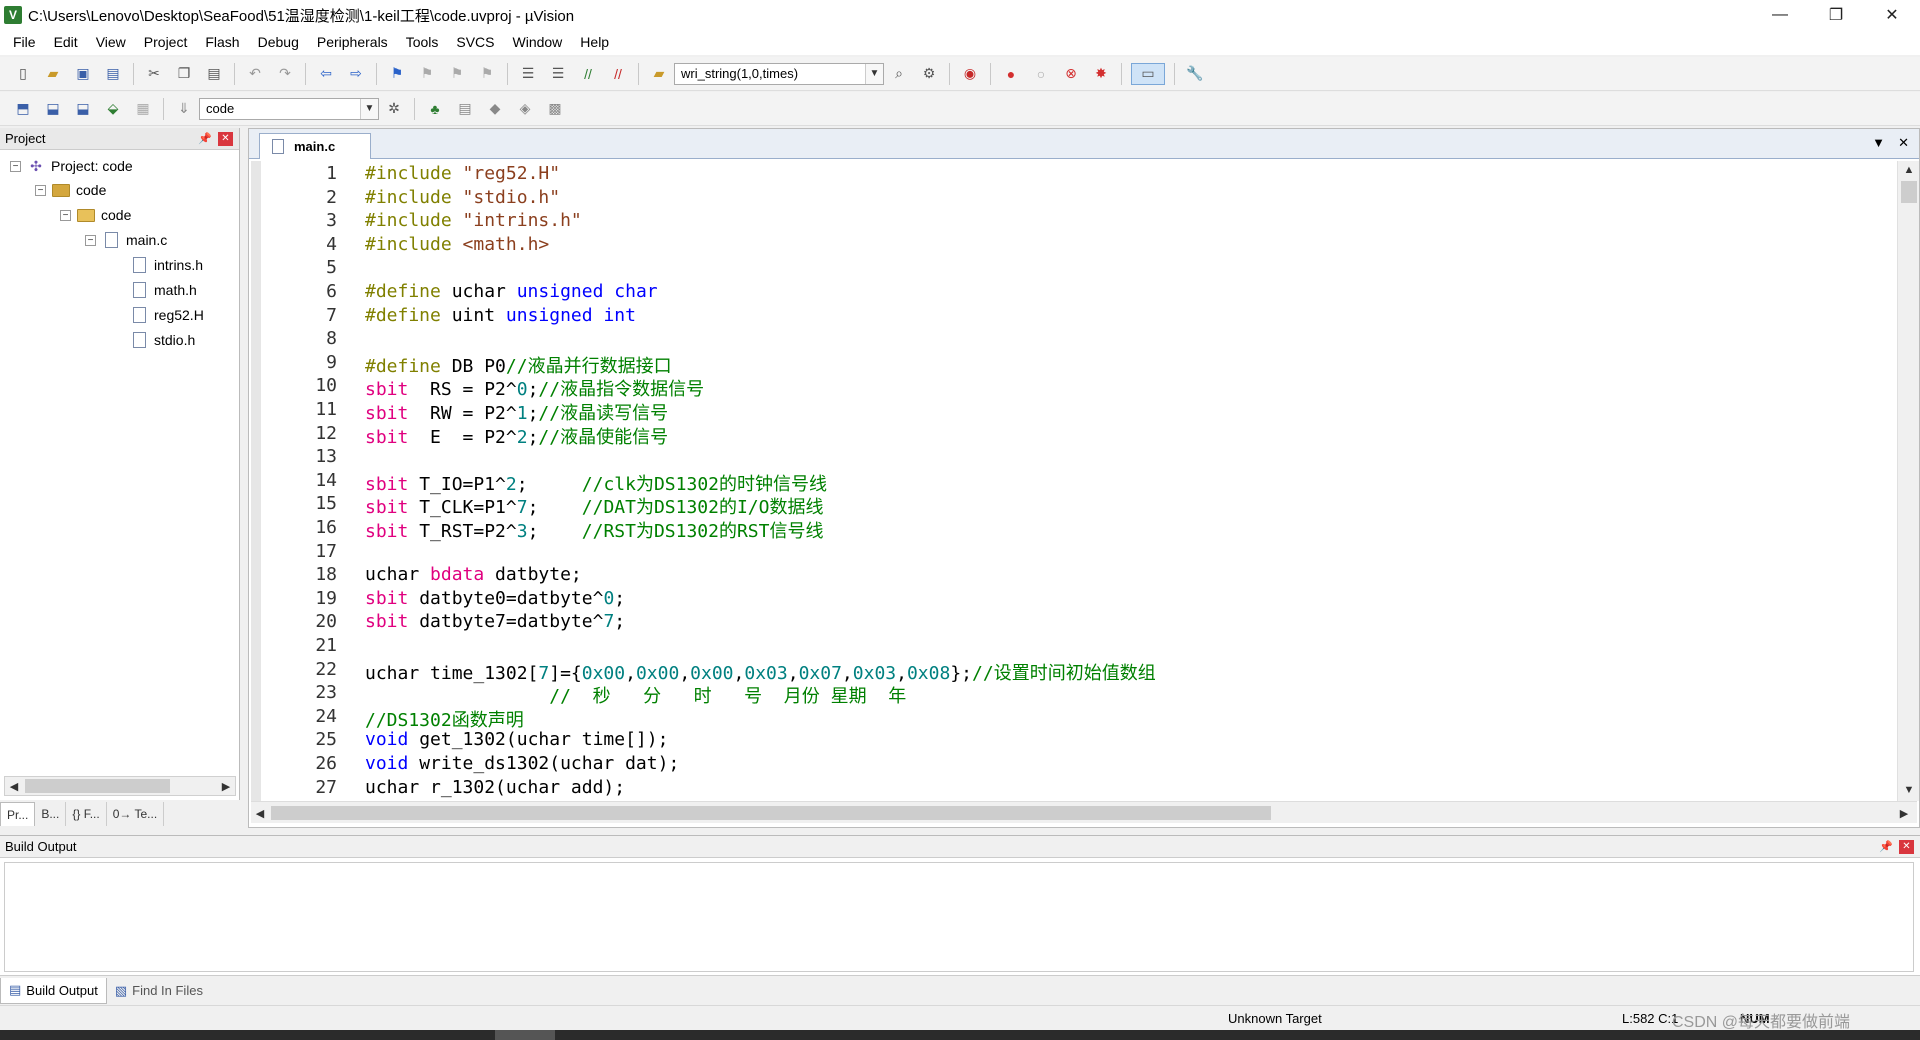  Describe the element at coordinates (1071, 317) in the screenshot. I see `code-line: 7 #define uint unsigned int` at that location.